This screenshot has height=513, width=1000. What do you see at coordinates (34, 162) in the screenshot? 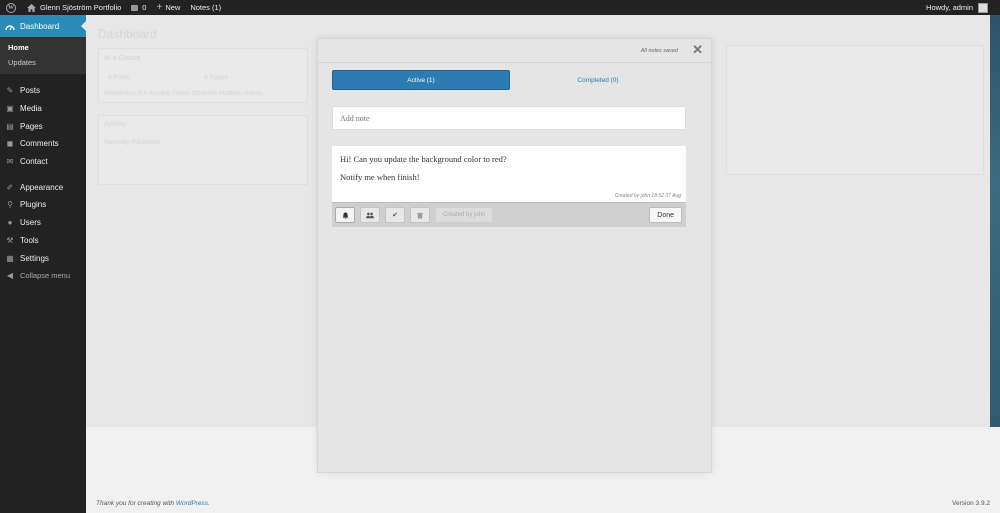
I see `sidebar-item-label: Contact` at bounding box center [34, 162].